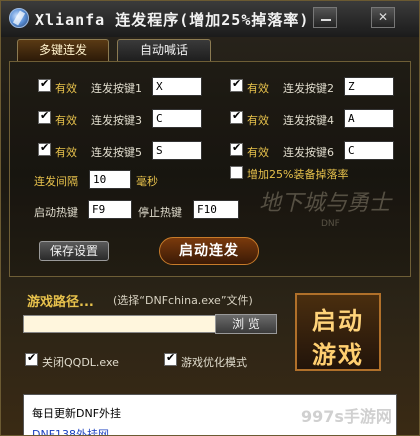  I want to click on key4-label: 连发按键4, so click(308, 120).